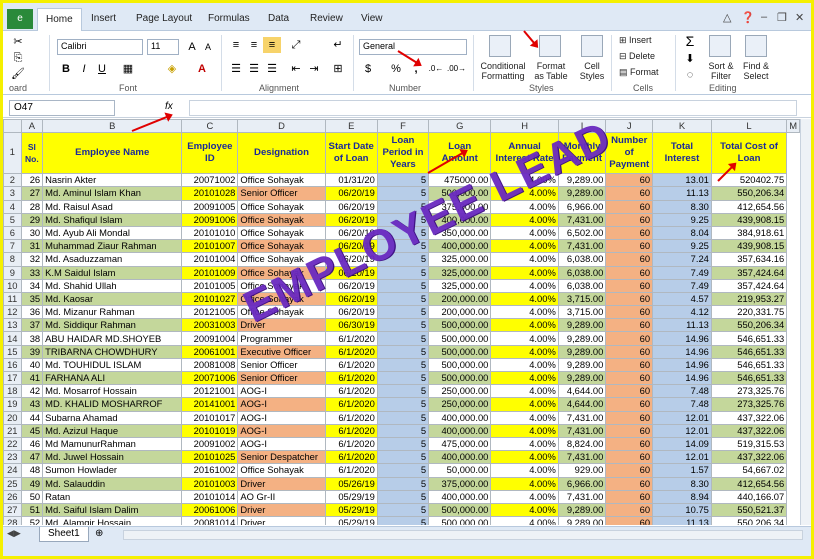  I want to click on column-header-h: H, so click(524, 126).